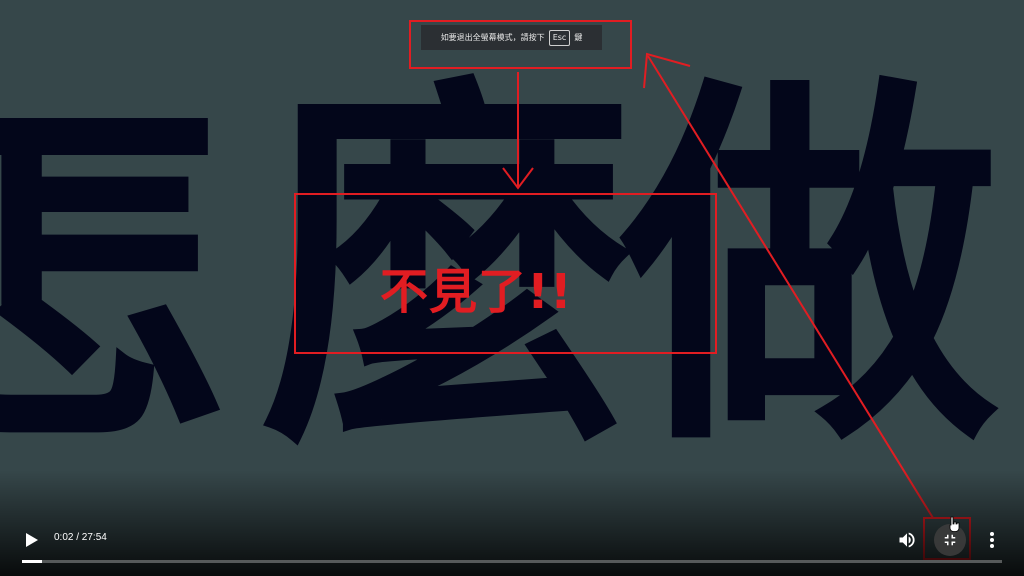  What do you see at coordinates (954, 524) in the screenshot?
I see `hand-cursor-icon` at bounding box center [954, 524].